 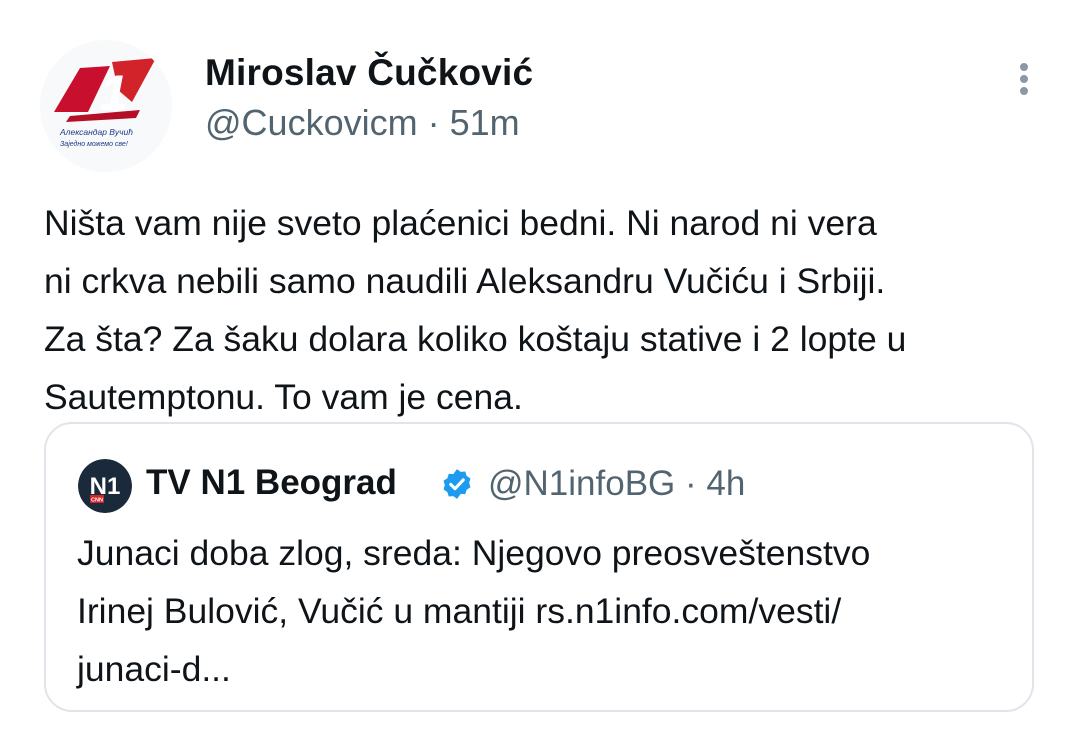 I want to click on quoted-tweet-time: 4h, so click(x=725, y=483).